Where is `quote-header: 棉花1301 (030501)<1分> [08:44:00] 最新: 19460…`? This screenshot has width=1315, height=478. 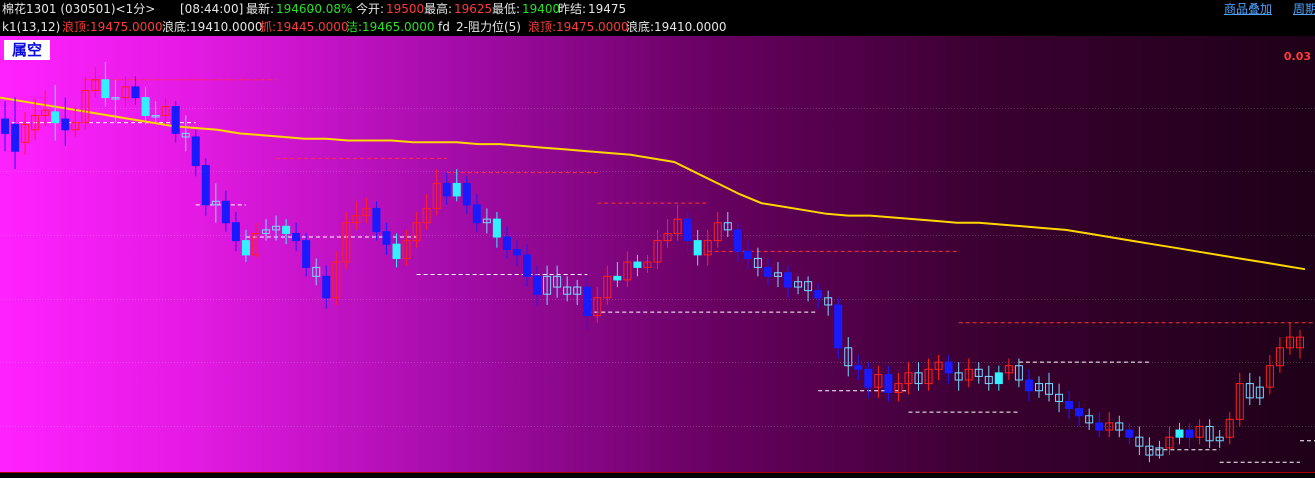
quote-header: 棉花1301 (030501)<1分> [08:44:00] 最新: 19460… is located at coordinates (657, 9).